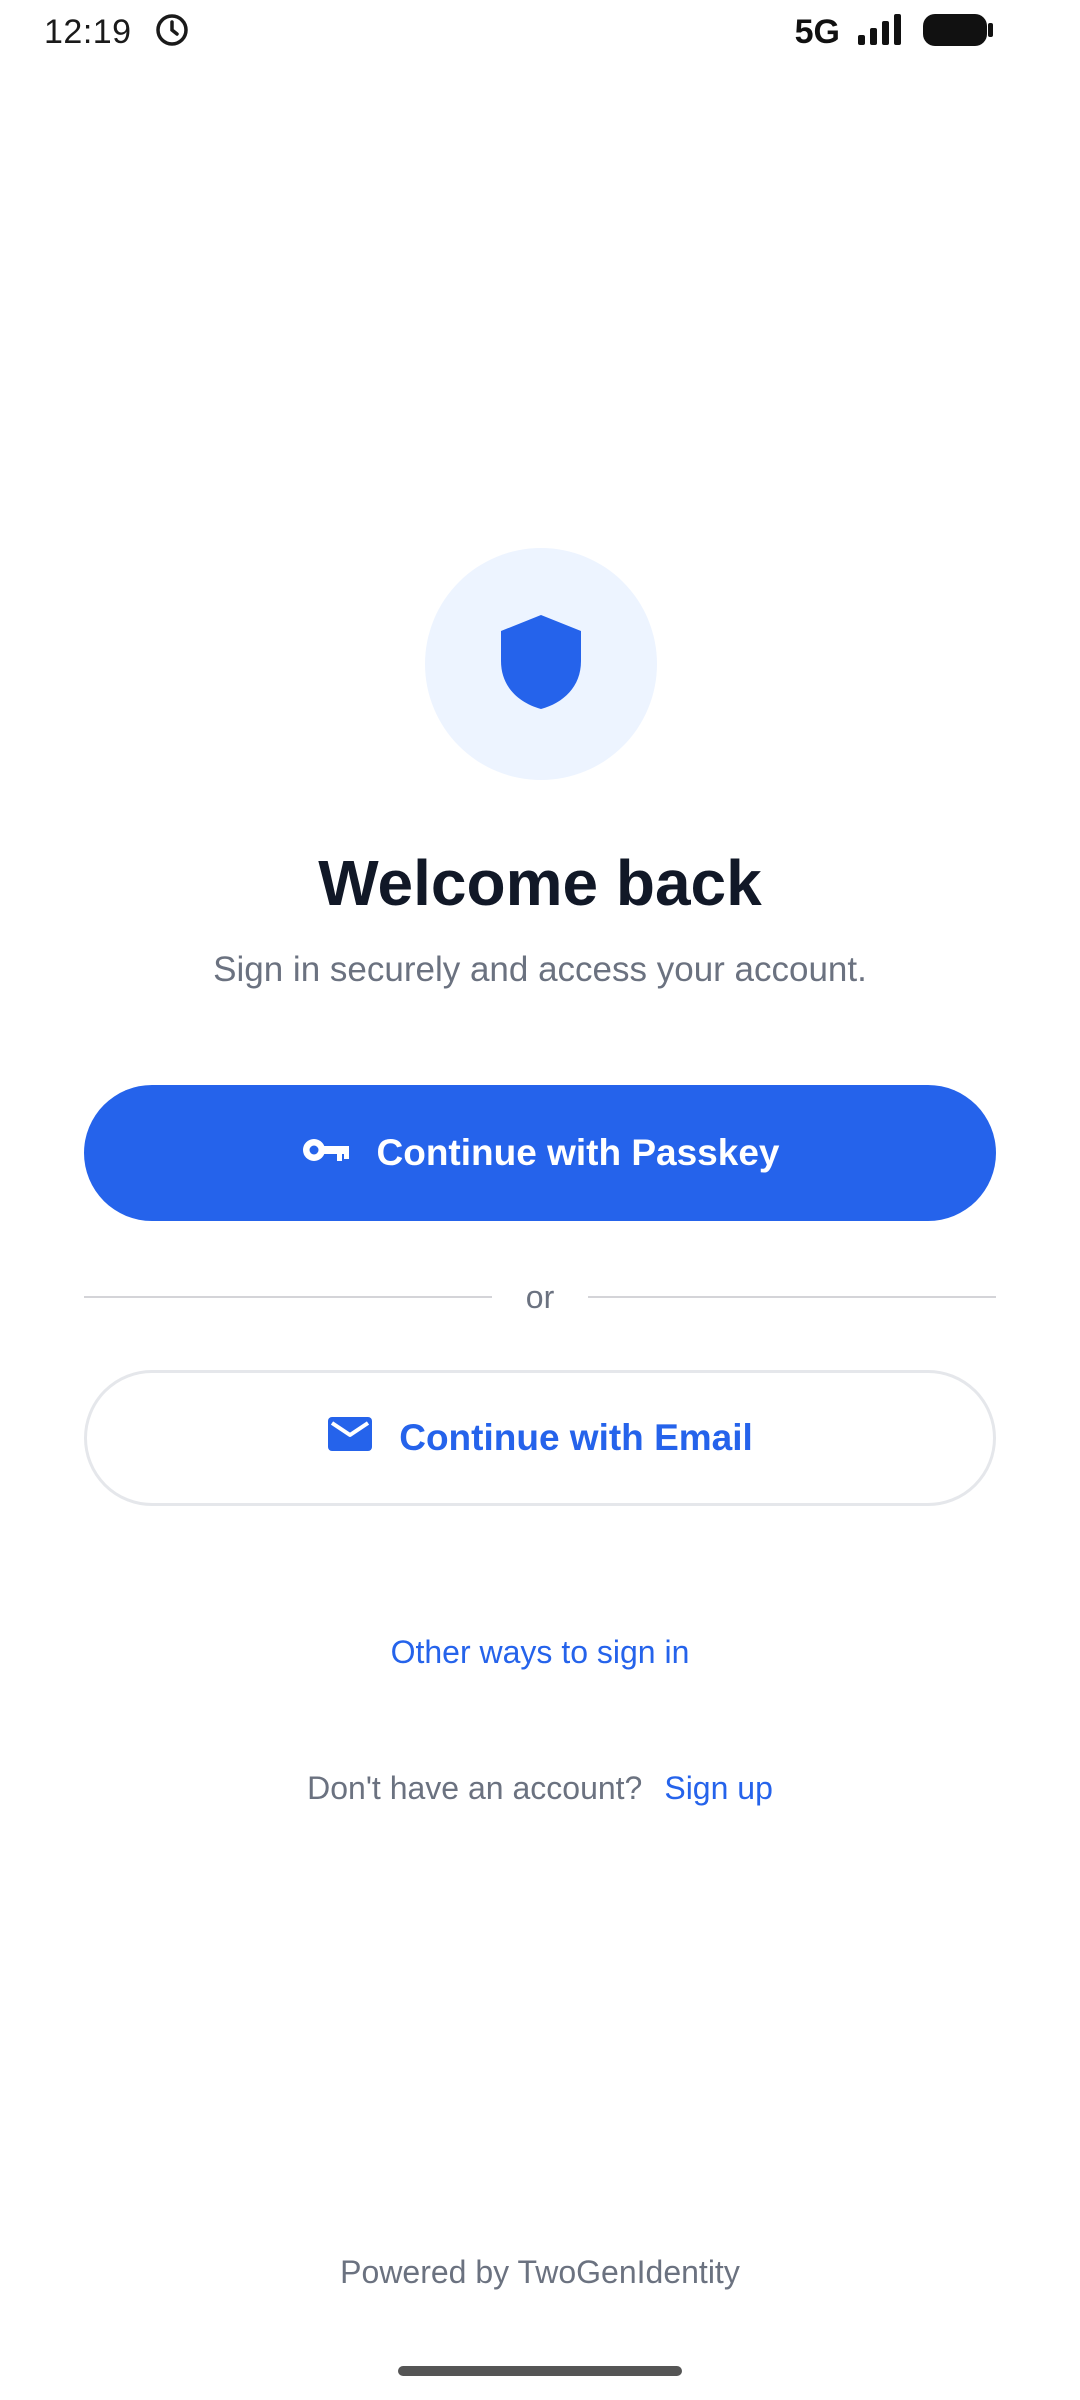 The width and height of the screenshot is (1080, 2400). What do you see at coordinates (958, 32) in the screenshot?
I see `battery-icon` at bounding box center [958, 32].